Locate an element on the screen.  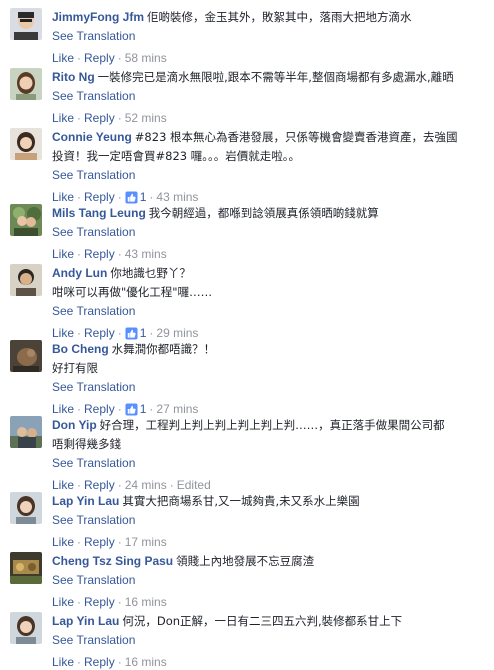
comment-line: Cheng Tsz Sing Pasu 領賤上內地發展不忘豆腐渣 is located at coordinates (270, 561).